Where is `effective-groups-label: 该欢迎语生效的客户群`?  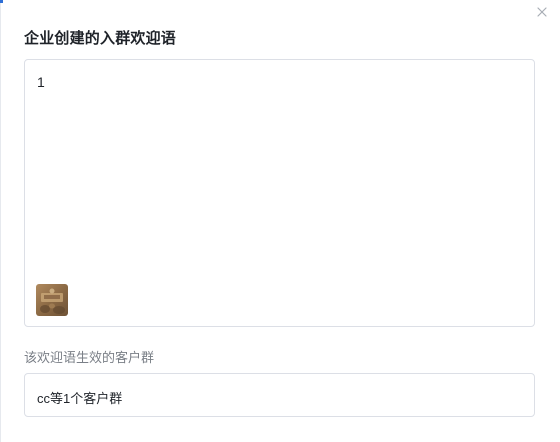 effective-groups-label: 该欢迎语生效的客户群 is located at coordinates (89, 357).